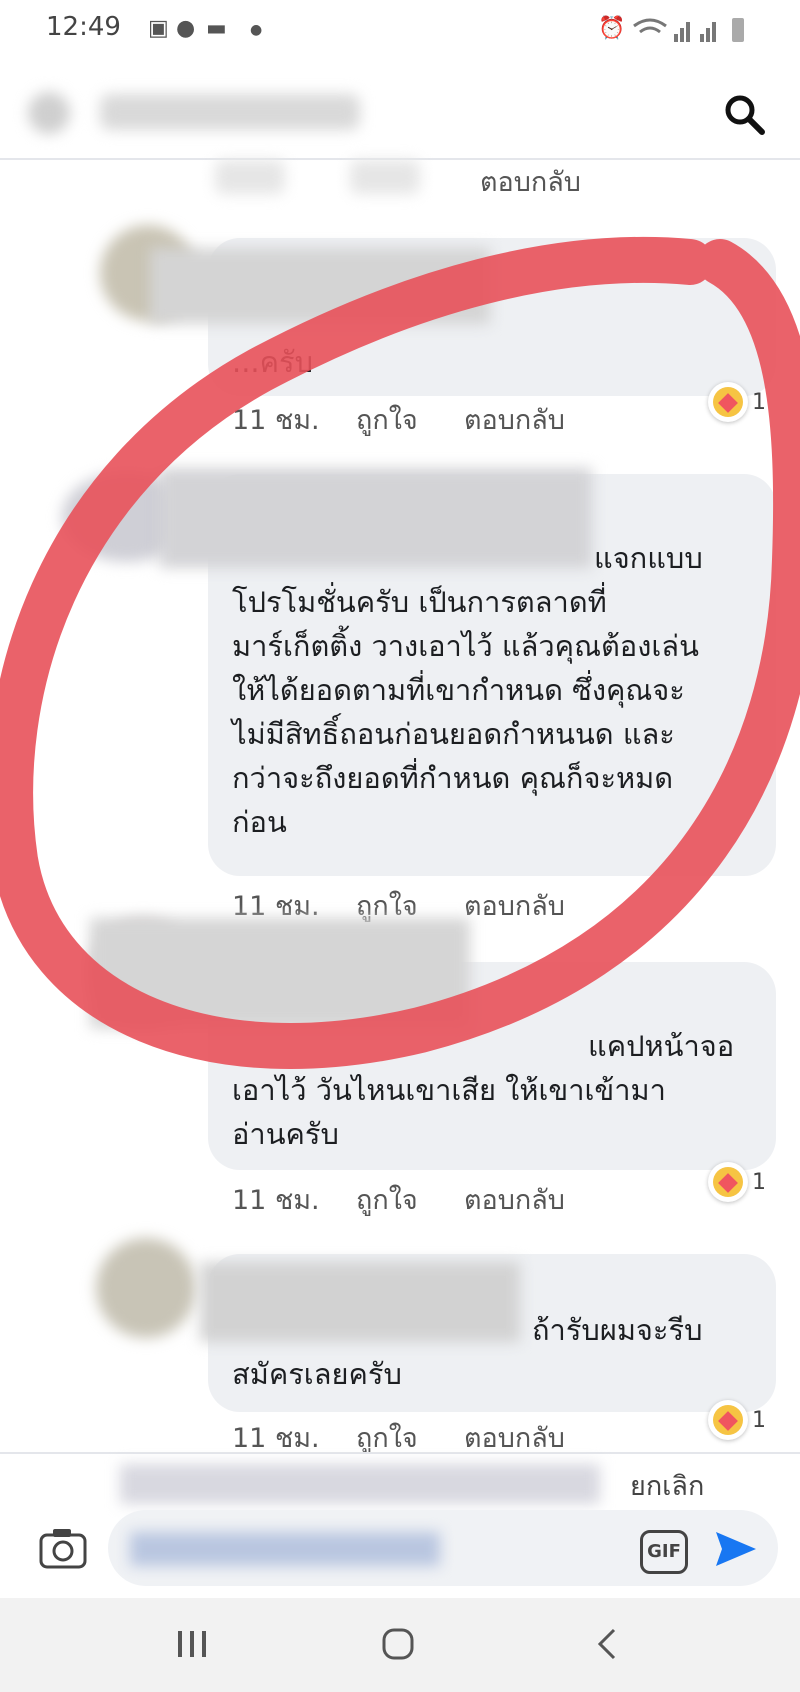 The image size is (800, 1692). What do you see at coordinates (192, 1644) in the screenshot?
I see `recent-apps-icon` at bounding box center [192, 1644].